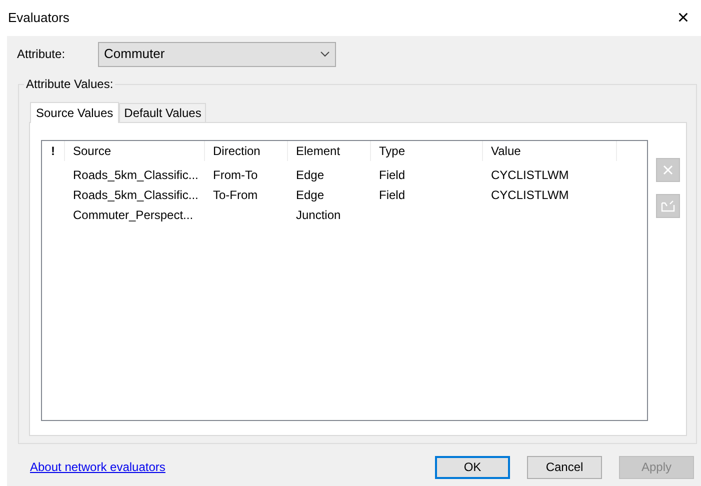 Image resolution: width=701 pixels, height=486 pixels. Describe the element at coordinates (668, 170) in the screenshot. I see `cross-icon` at that location.